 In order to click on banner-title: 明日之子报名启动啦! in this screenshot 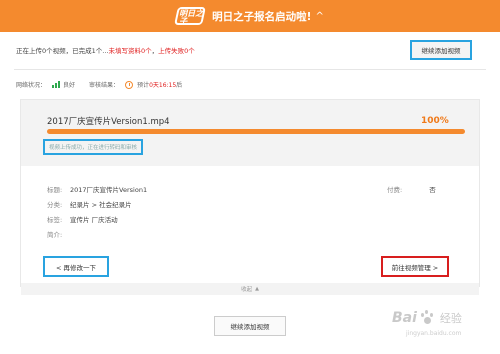, I will do `click(262, 16)`.